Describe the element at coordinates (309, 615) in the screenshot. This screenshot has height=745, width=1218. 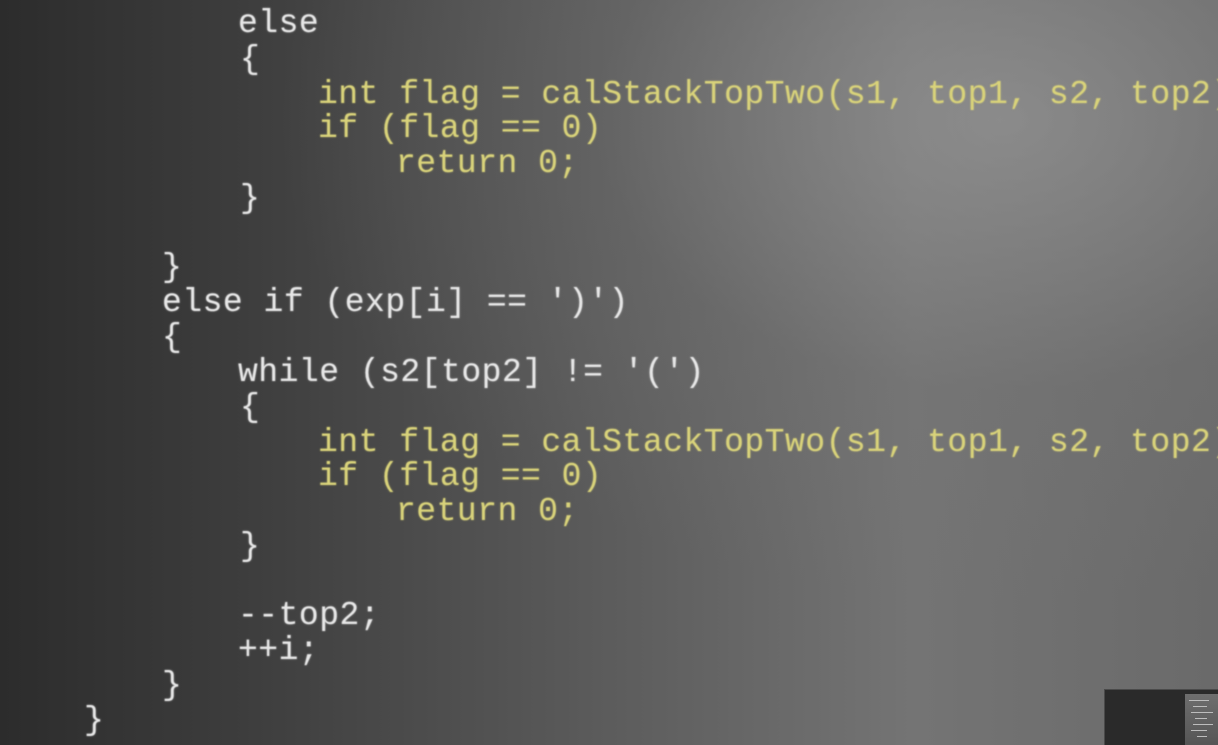
I see `code-line-decrement-top2: --top2;` at that location.